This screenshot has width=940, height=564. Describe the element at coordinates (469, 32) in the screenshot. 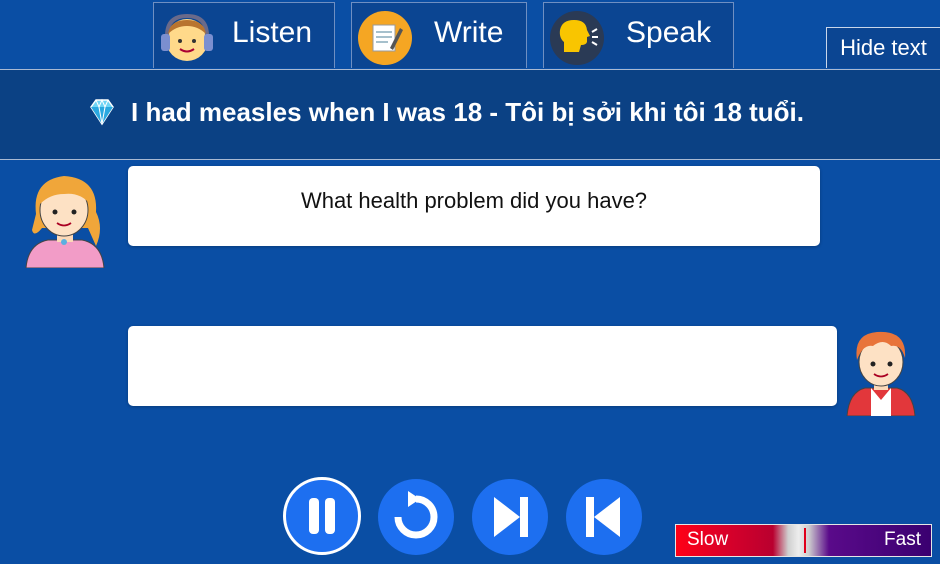

I see `tab-write-label: Write` at that location.